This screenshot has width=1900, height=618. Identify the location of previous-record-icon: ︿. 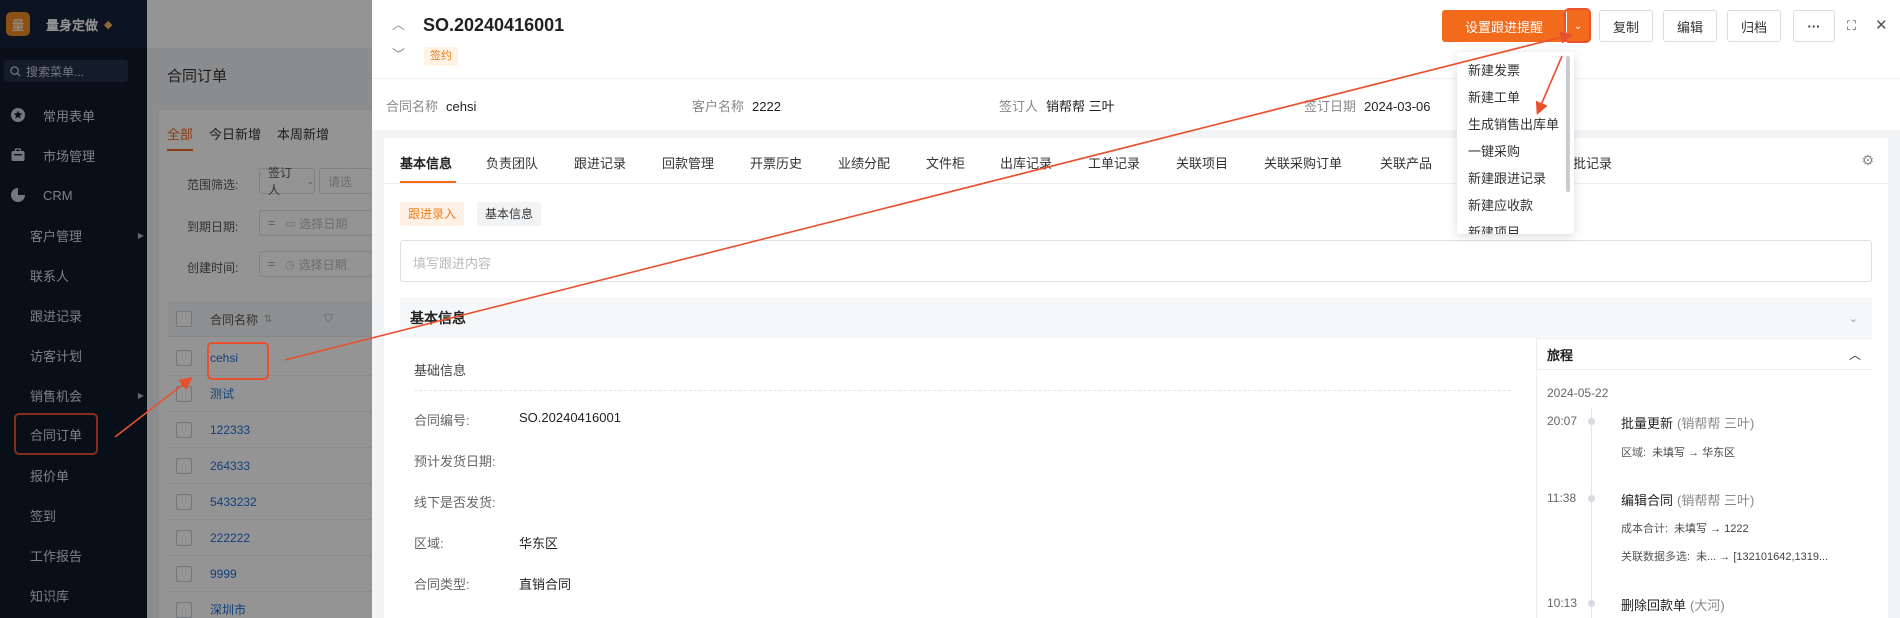
(398, 23).